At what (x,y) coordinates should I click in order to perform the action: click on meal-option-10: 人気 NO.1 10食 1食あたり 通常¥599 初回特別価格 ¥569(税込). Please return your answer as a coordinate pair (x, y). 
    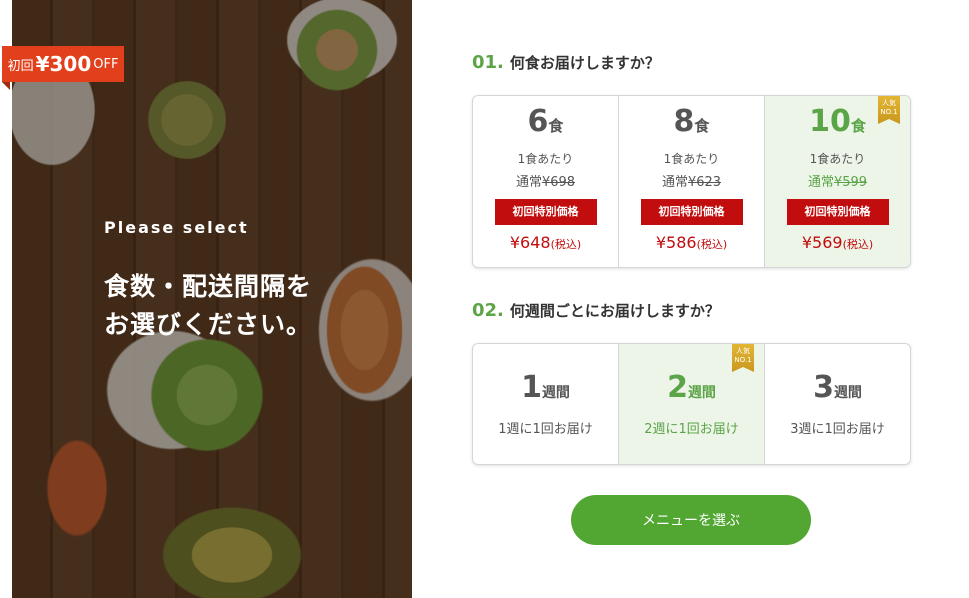
    Looking at the image, I should click on (837, 181).